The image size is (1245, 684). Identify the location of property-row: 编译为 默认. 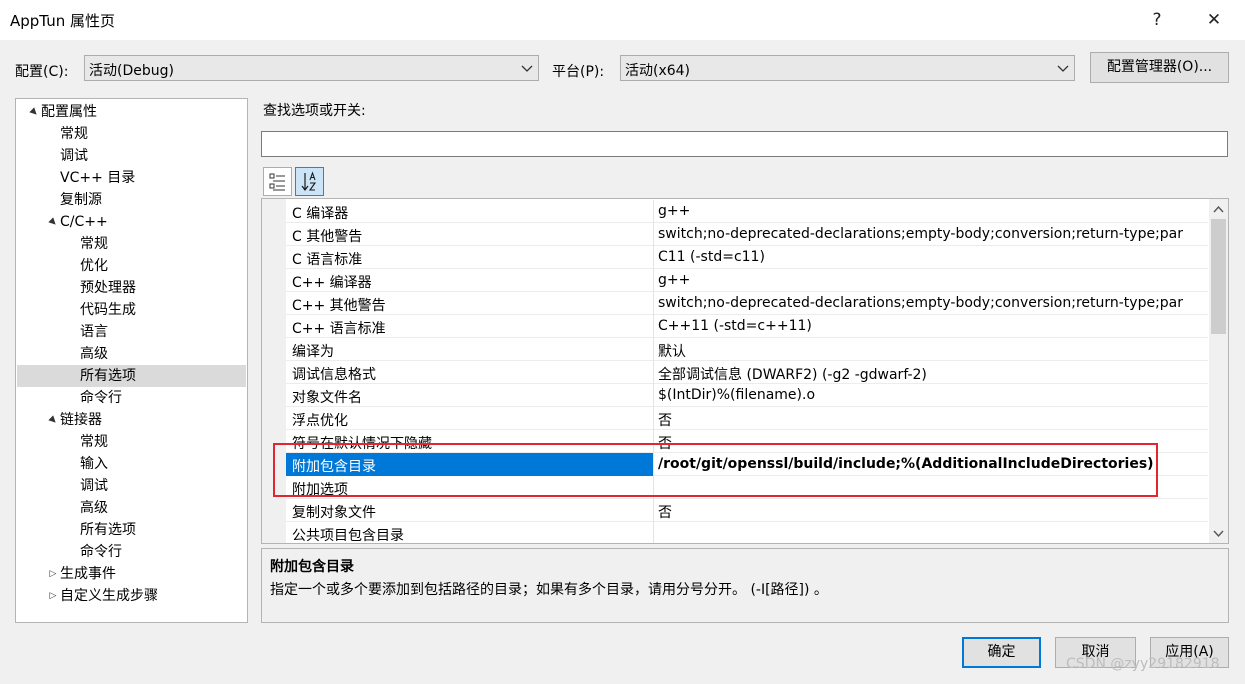
(747, 349).